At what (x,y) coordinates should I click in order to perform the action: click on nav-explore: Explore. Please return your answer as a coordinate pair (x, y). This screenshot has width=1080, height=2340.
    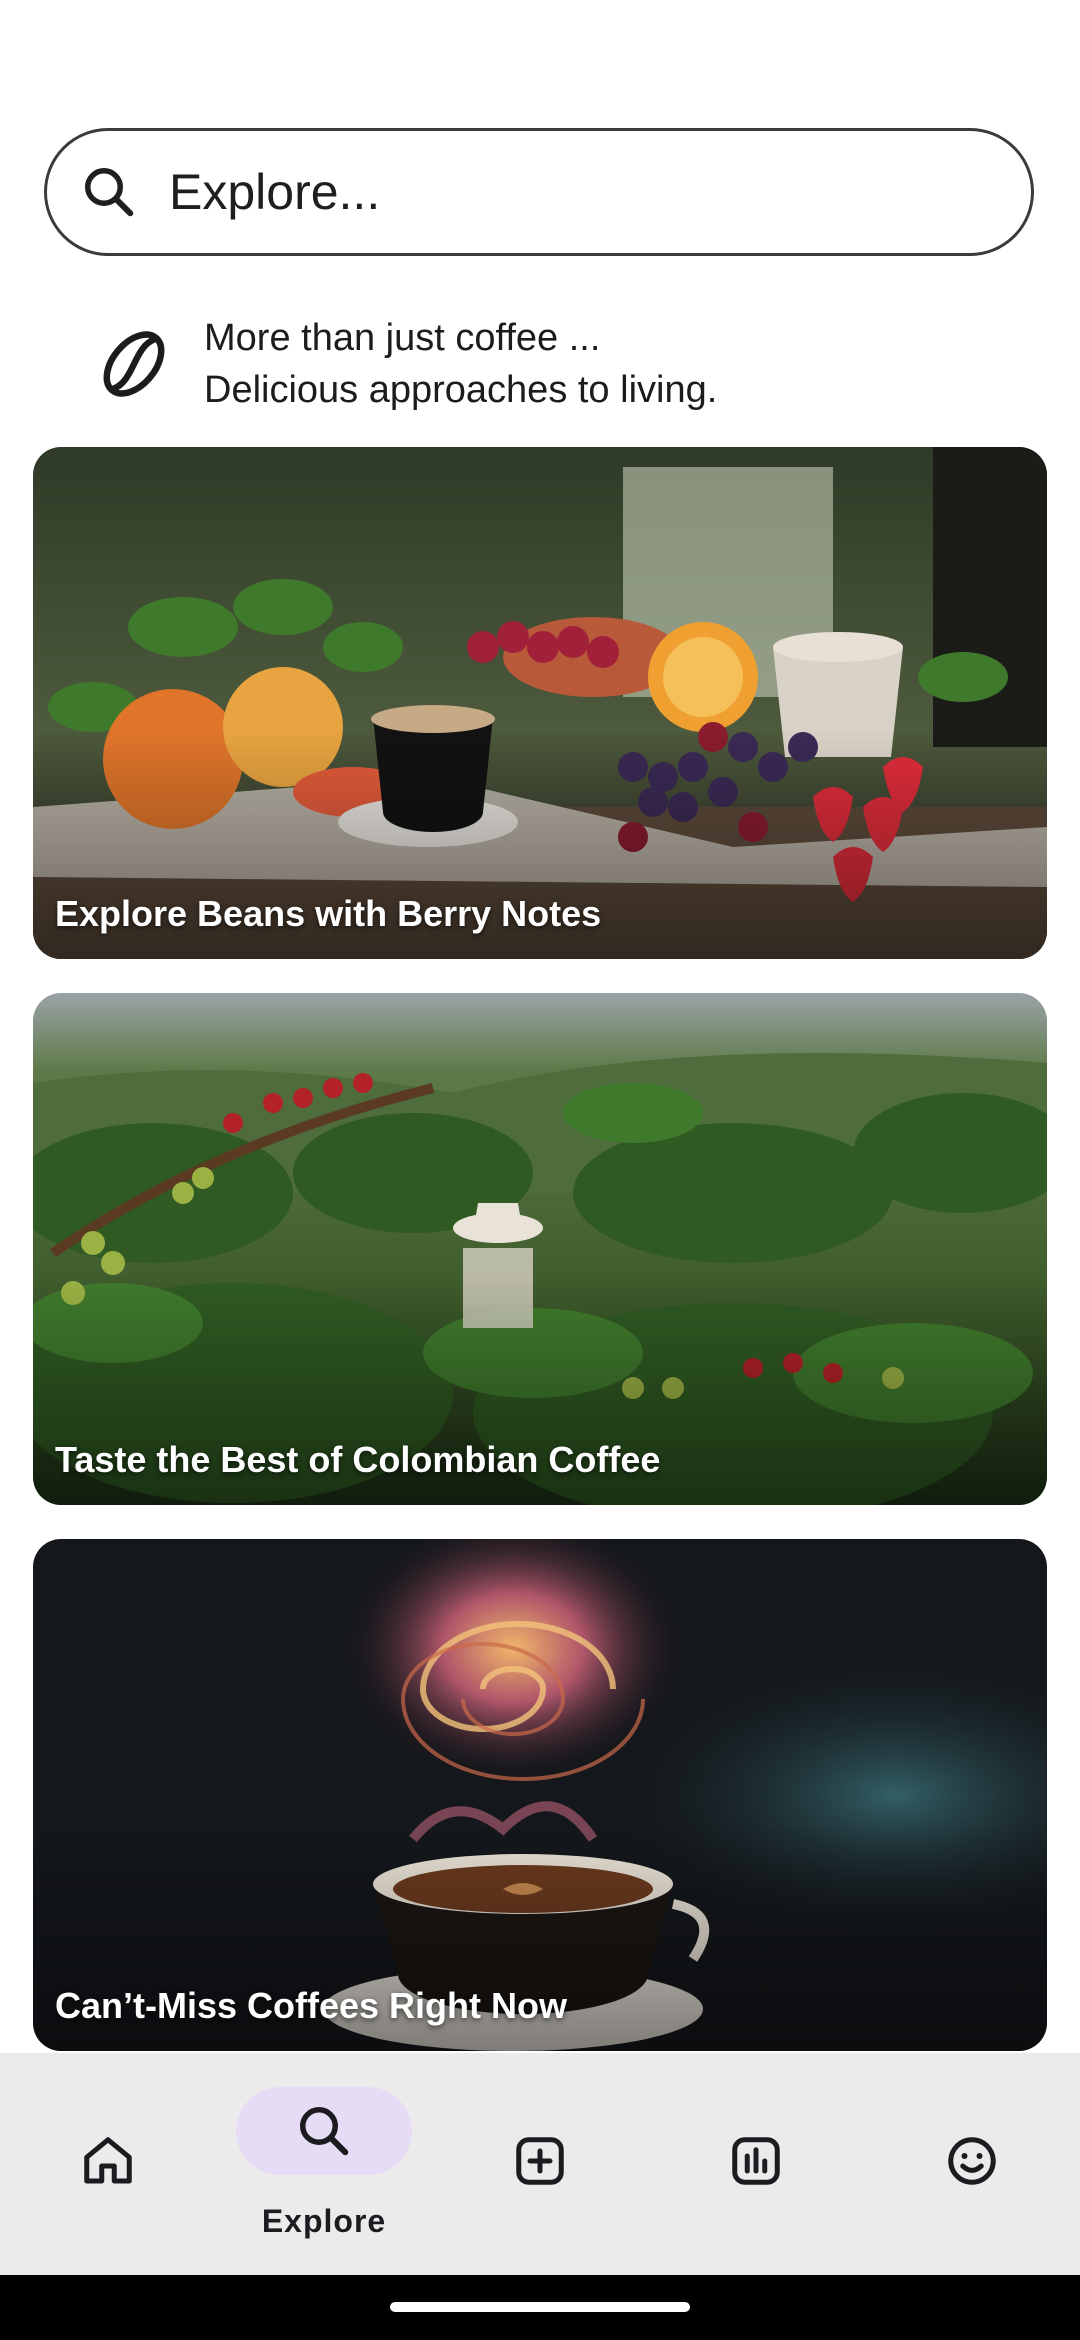
    Looking at the image, I should click on (324, 2164).